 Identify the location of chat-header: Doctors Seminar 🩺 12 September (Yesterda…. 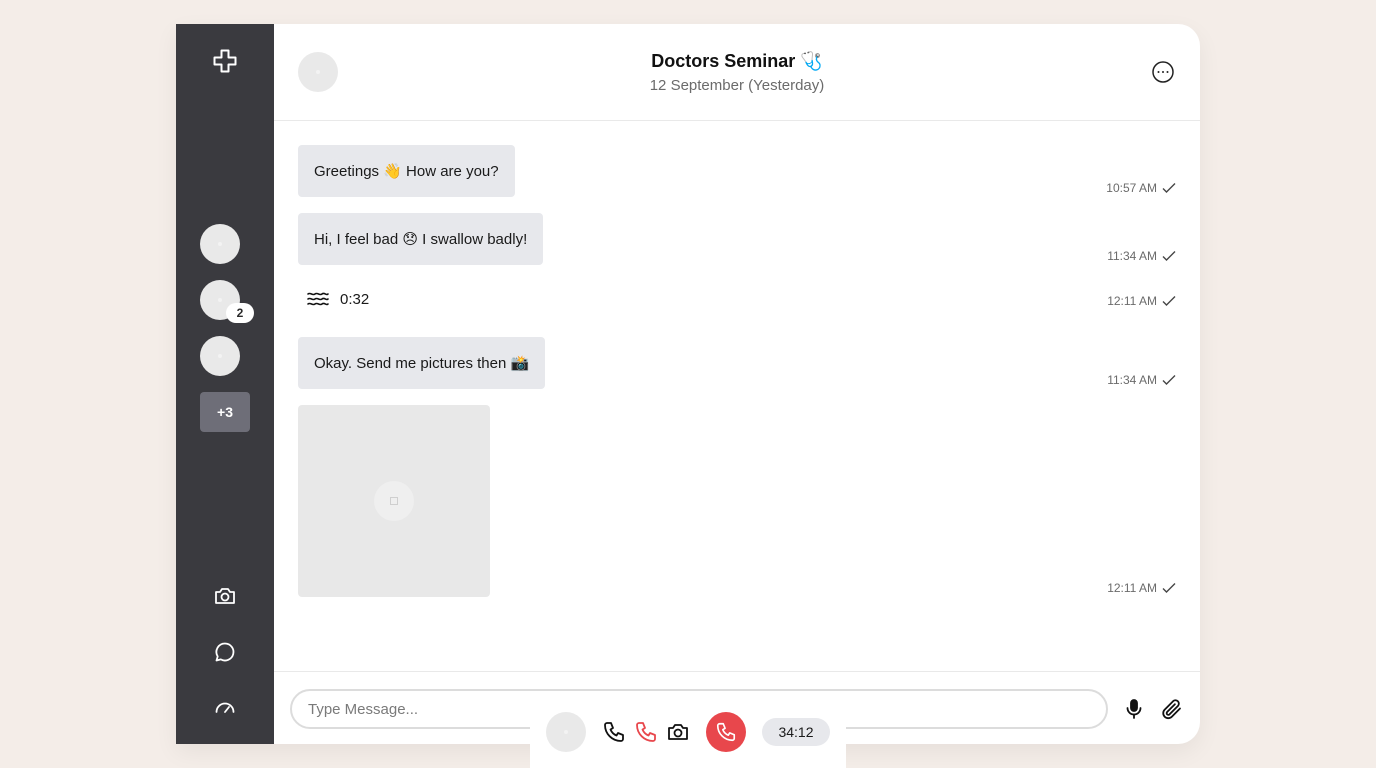
(737, 72).